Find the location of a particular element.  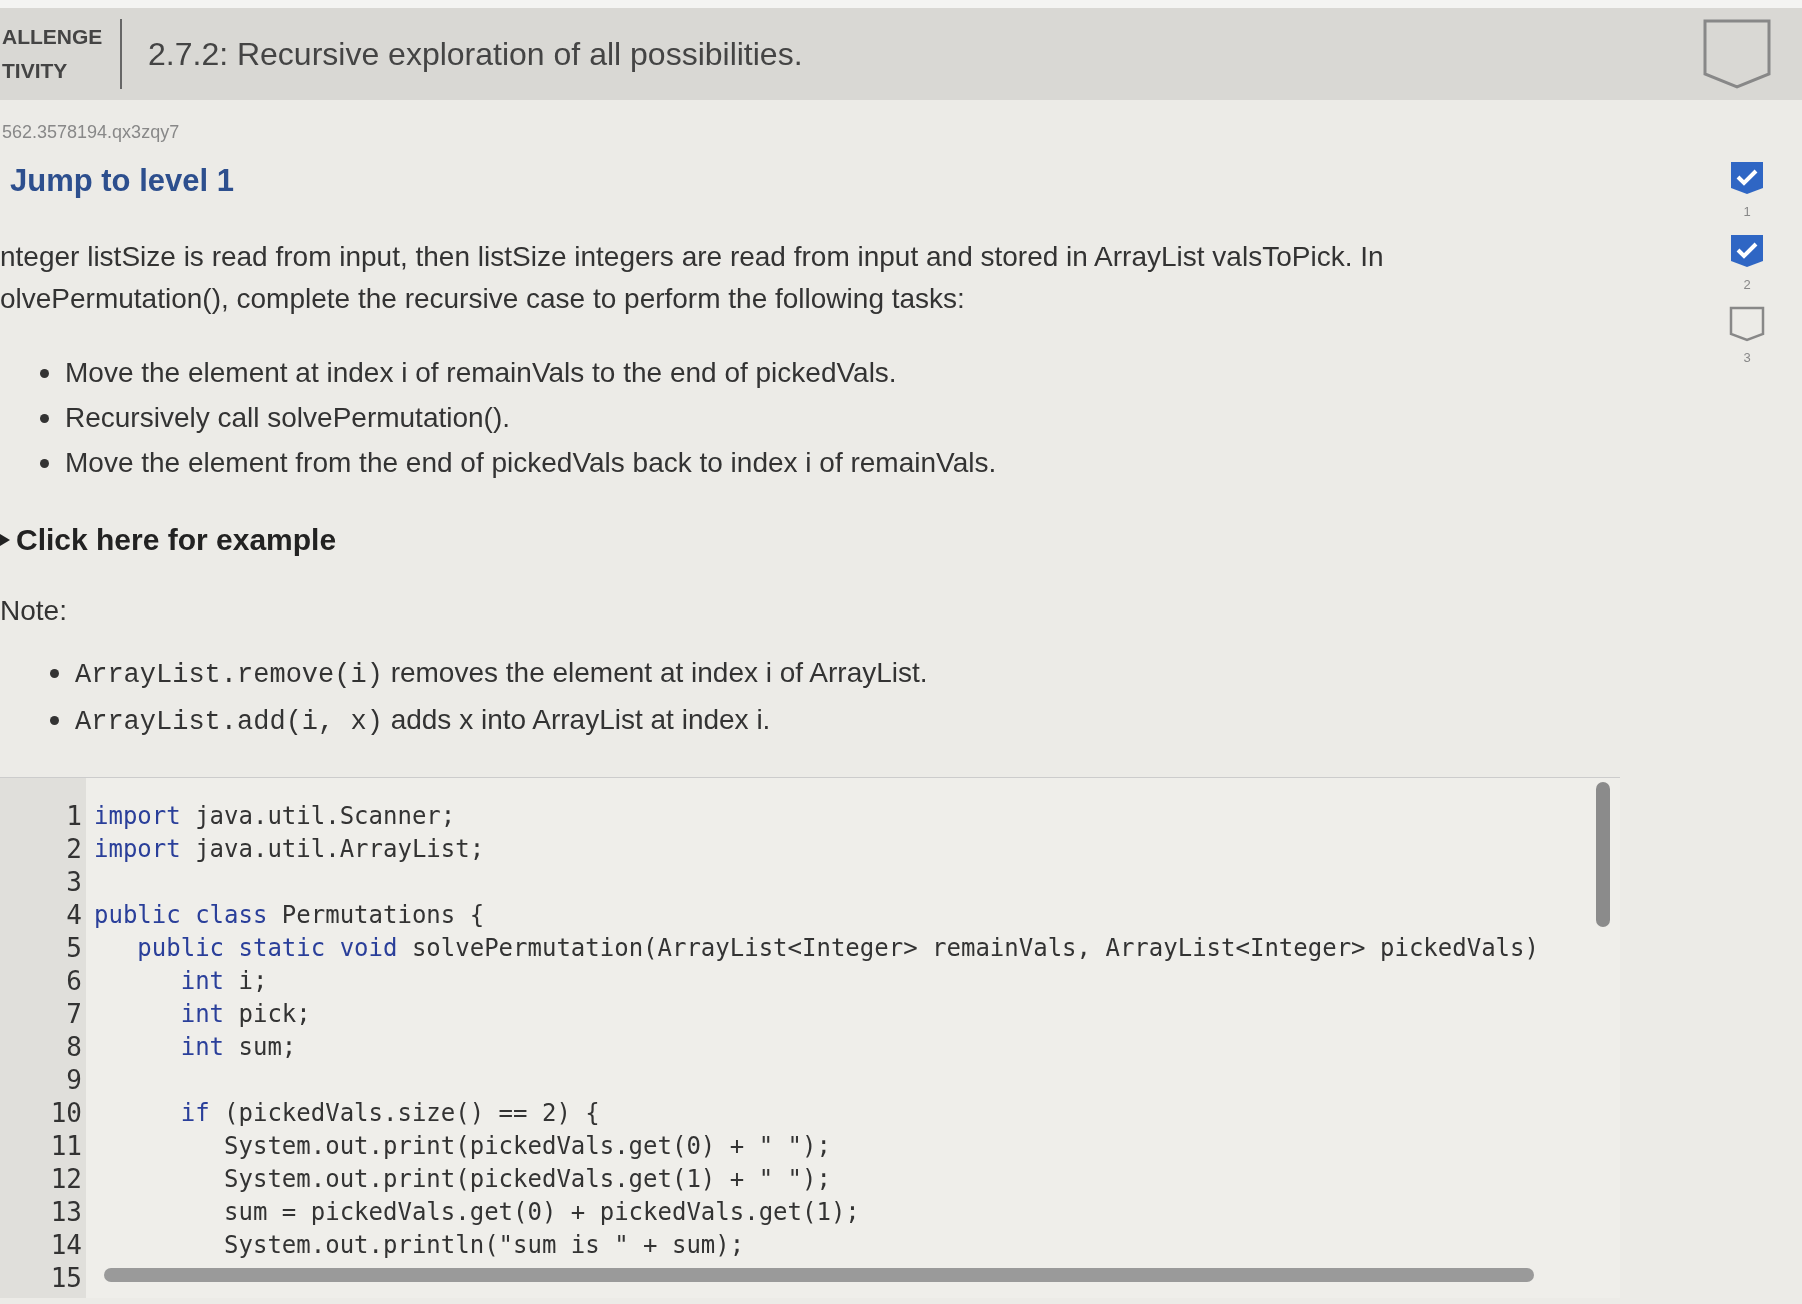

line-number: 6 is located at coordinates (74, 981).